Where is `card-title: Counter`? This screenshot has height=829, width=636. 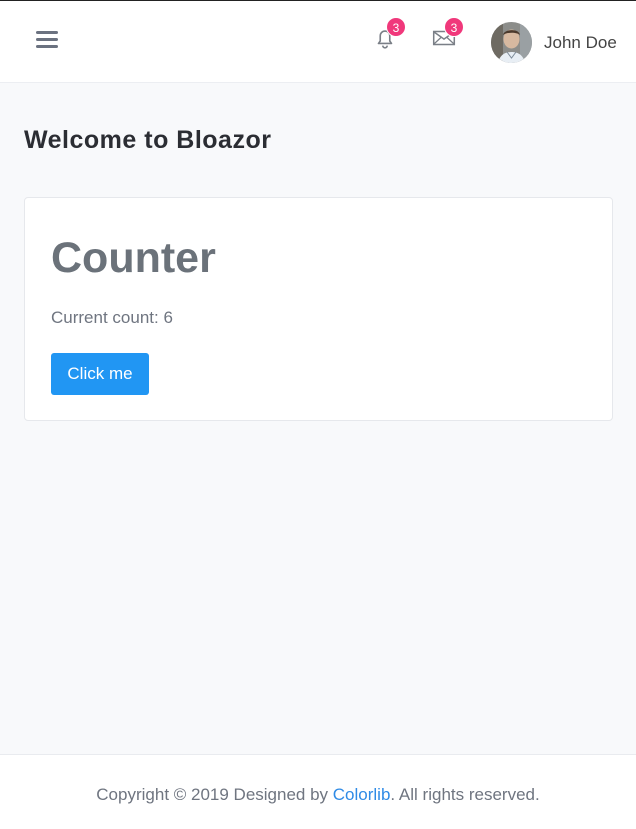 card-title: Counter is located at coordinates (133, 258).